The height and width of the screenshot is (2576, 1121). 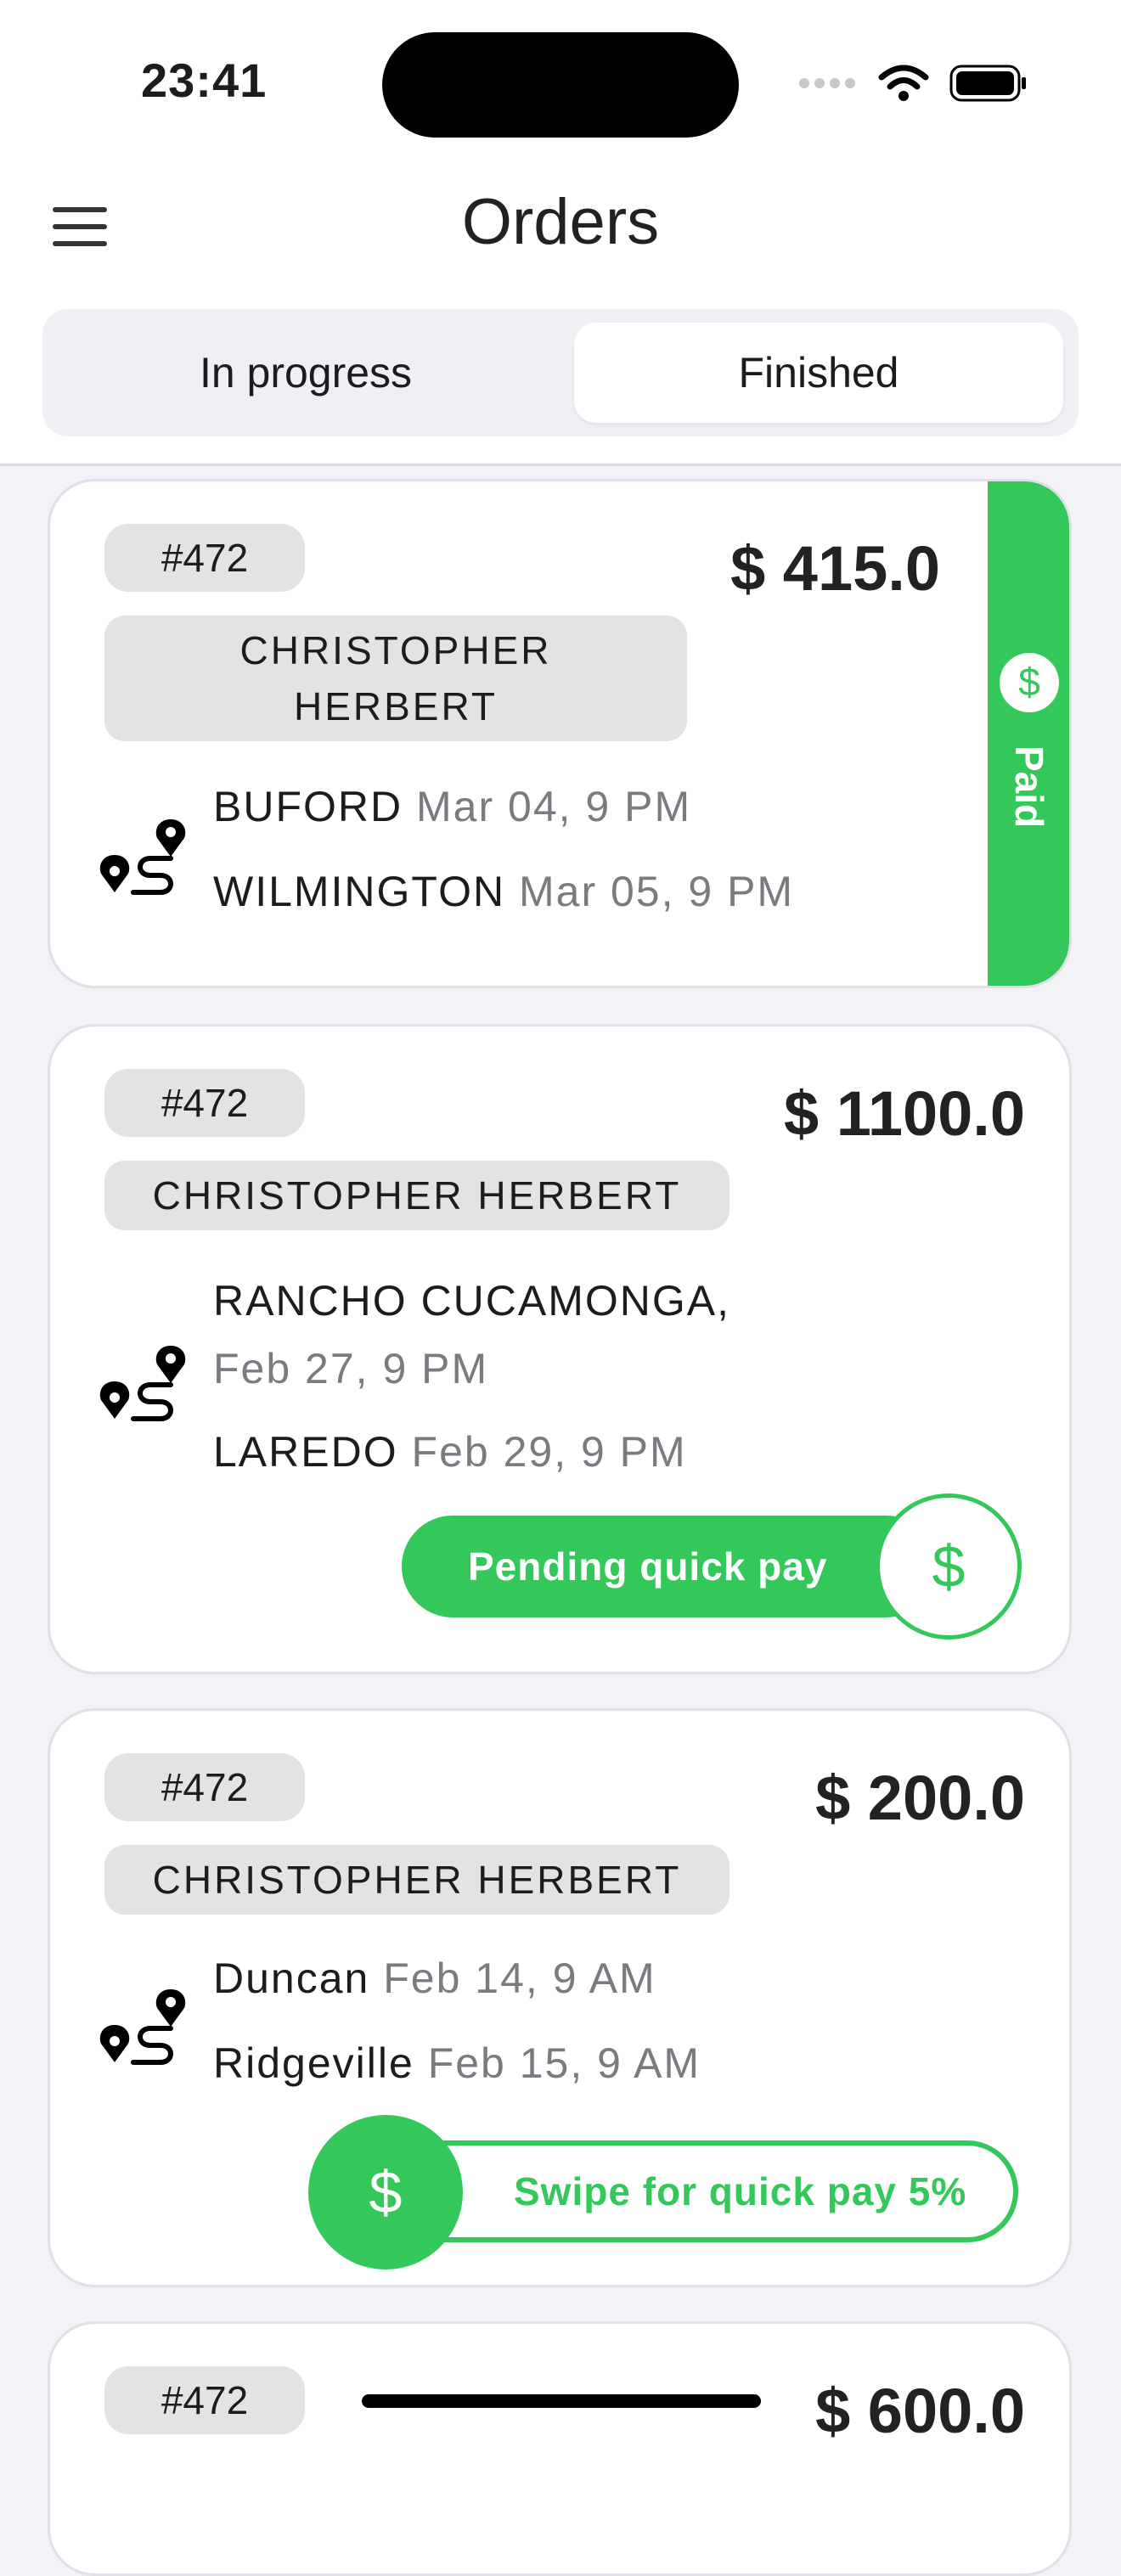 I want to click on pickup-stop: BUFORD Mar 04, 9 PM, so click(x=452, y=807).